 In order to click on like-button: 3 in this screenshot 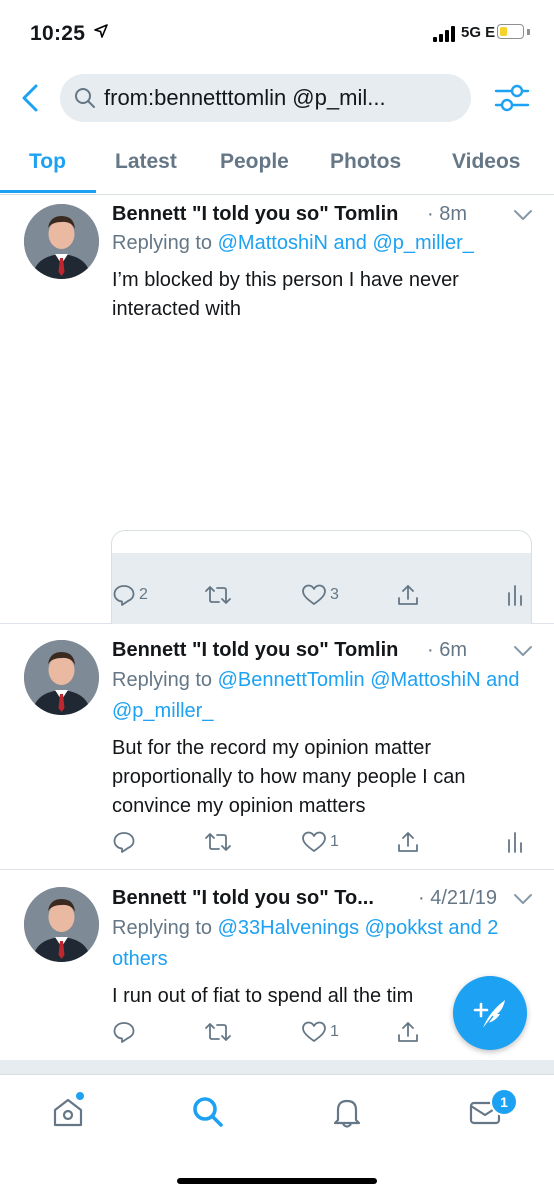, I will do `click(320, 595)`.